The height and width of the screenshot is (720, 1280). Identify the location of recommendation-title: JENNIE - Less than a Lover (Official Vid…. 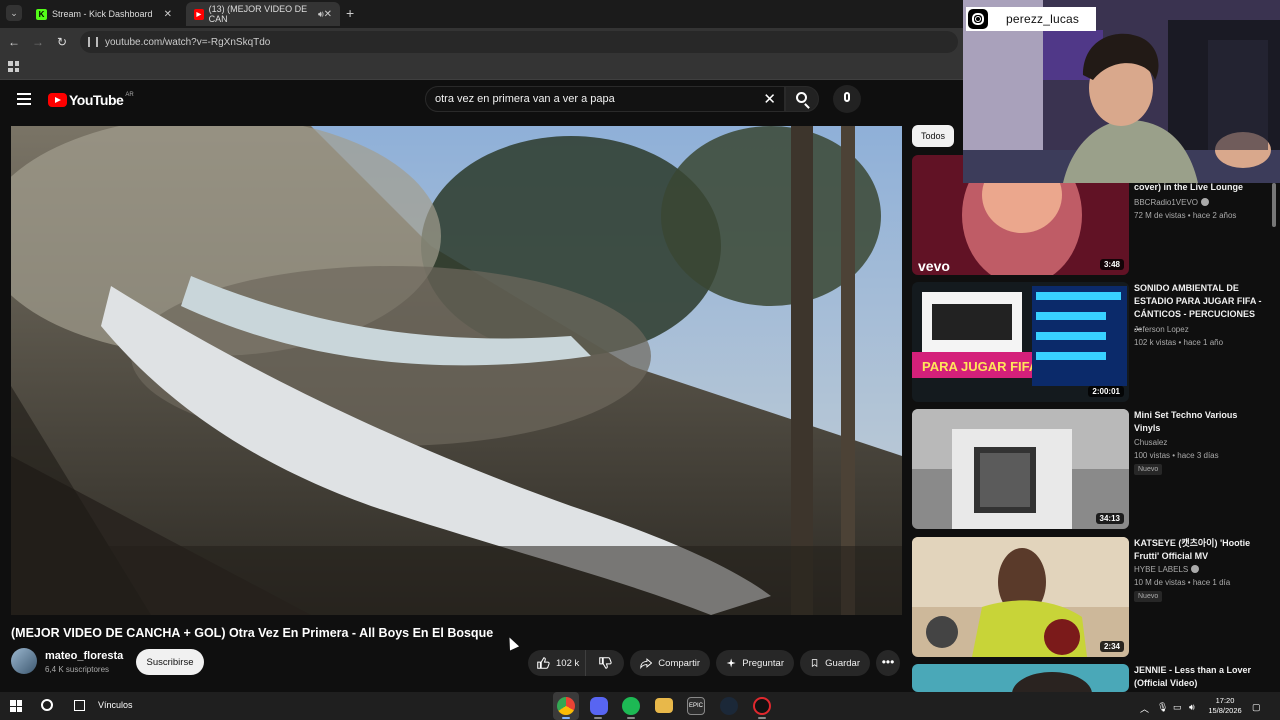
(1198, 677).